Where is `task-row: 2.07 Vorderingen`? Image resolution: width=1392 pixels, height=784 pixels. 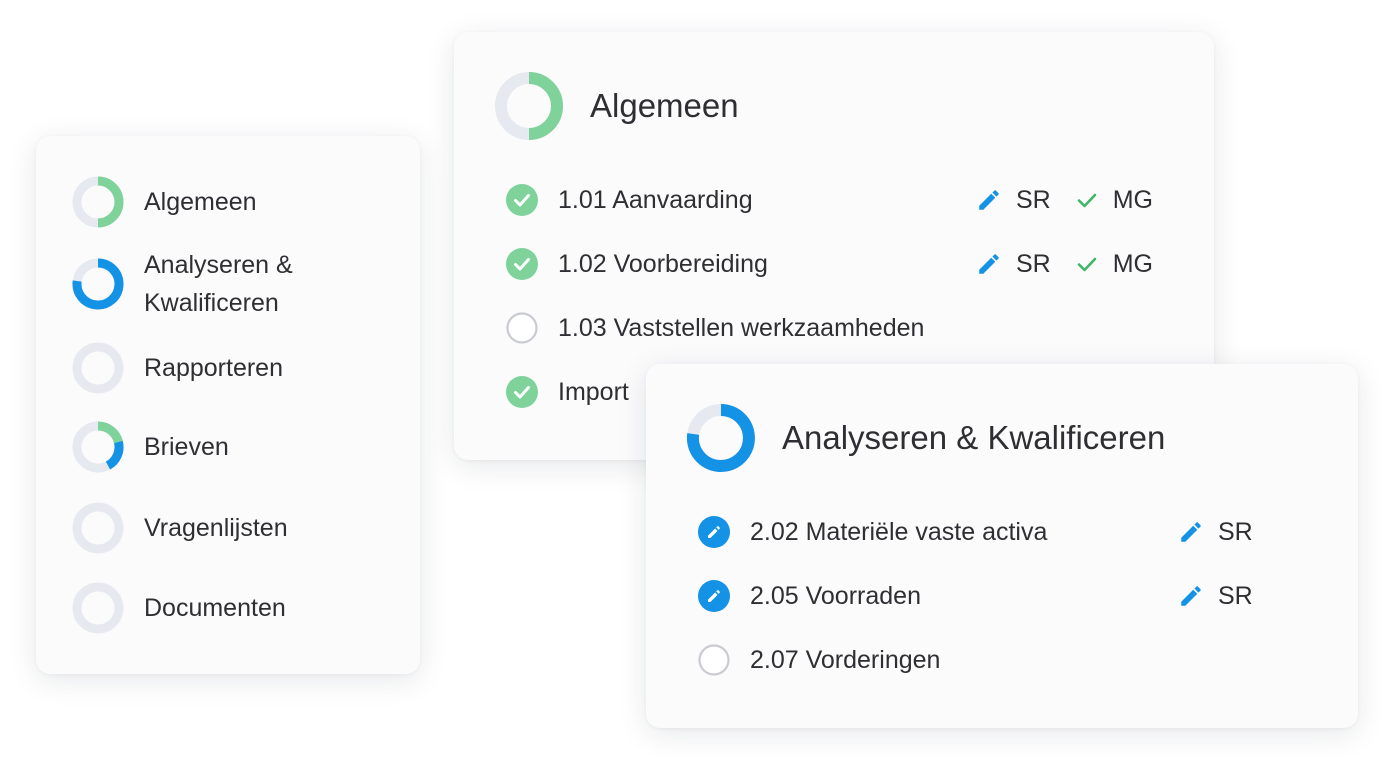 task-row: 2.07 Vorderingen is located at coordinates (819, 660).